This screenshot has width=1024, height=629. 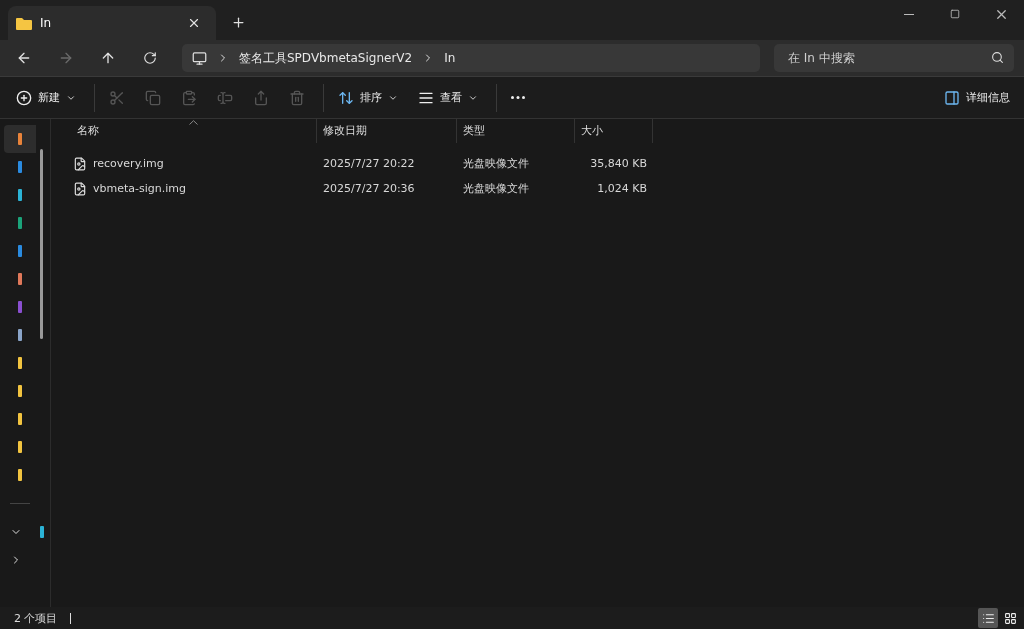 What do you see at coordinates (346, 97) in the screenshot?
I see `sort-icon` at bounding box center [346, 97].